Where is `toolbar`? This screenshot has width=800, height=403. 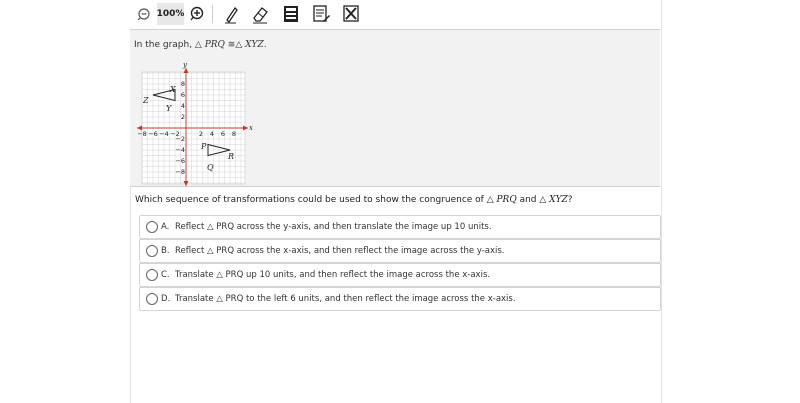
toolbar is located at coordinates (395, 15).